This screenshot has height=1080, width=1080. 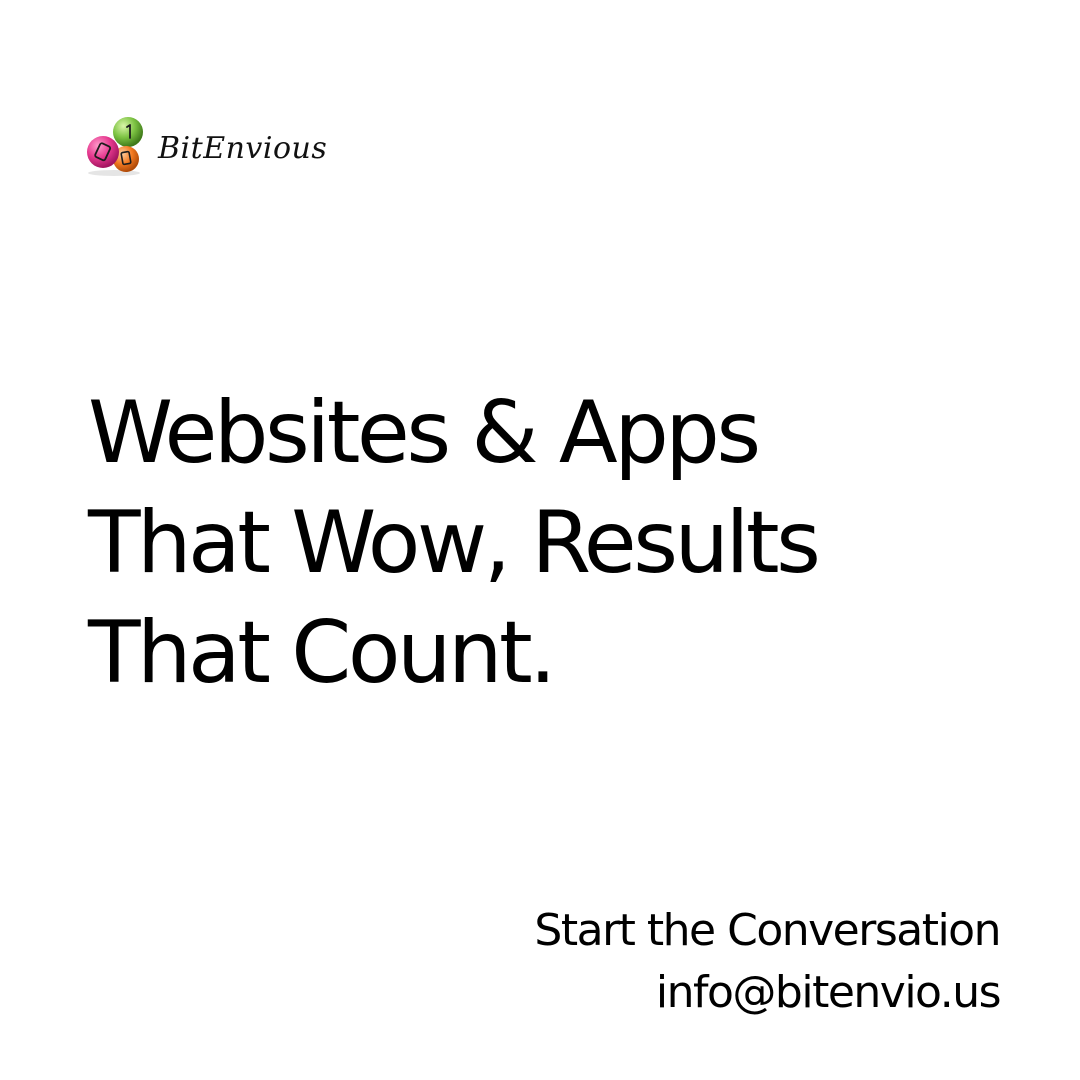 I want to click on logo-mark: BitEnvious, so click(x=207, y=146).